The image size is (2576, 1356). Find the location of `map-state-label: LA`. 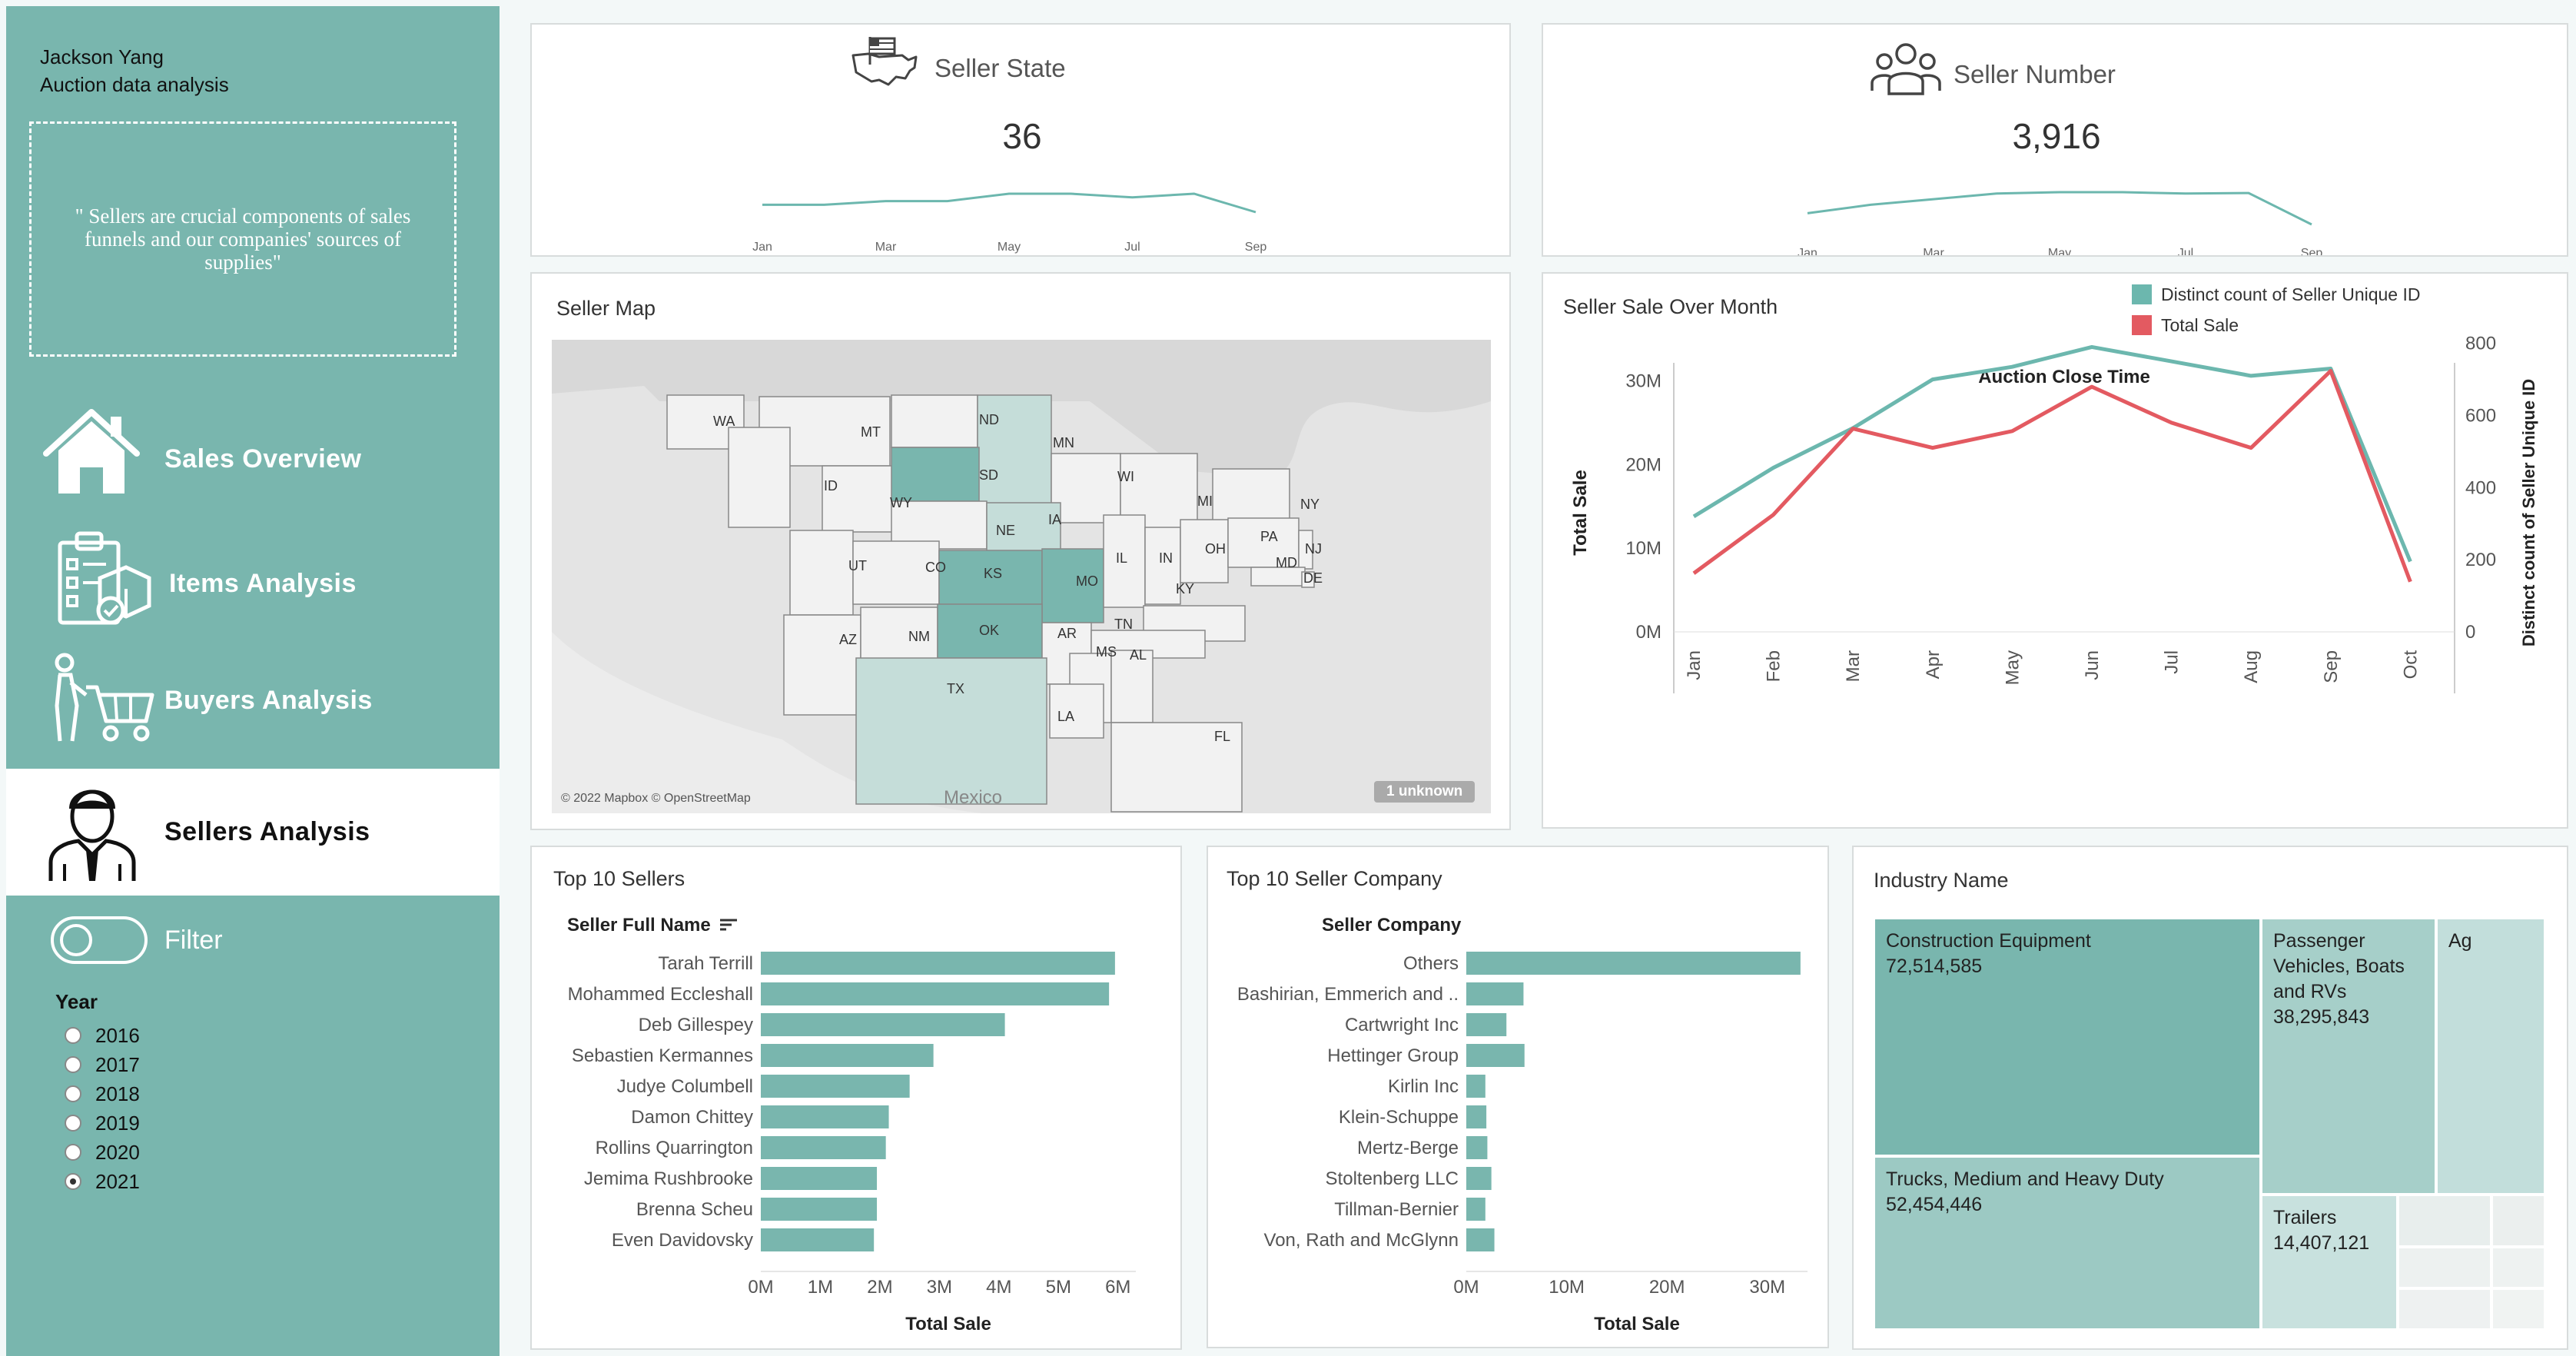

map-state-label: LA is located at coordinates (1065, 716).